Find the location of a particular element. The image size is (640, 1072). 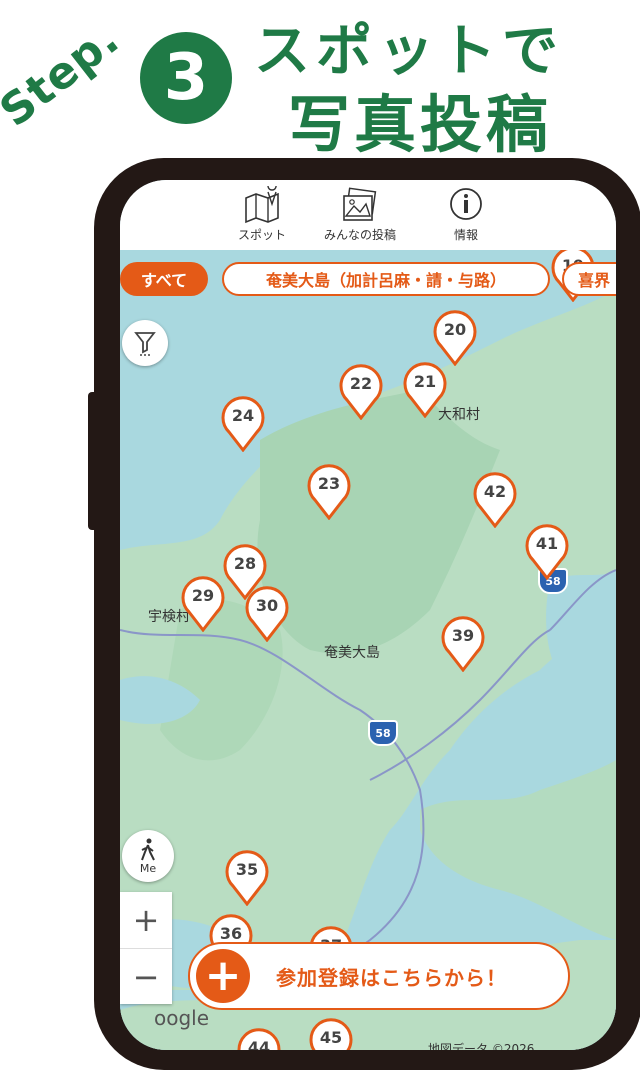

zoom-in-button: + is located at coordinates (146, 920).